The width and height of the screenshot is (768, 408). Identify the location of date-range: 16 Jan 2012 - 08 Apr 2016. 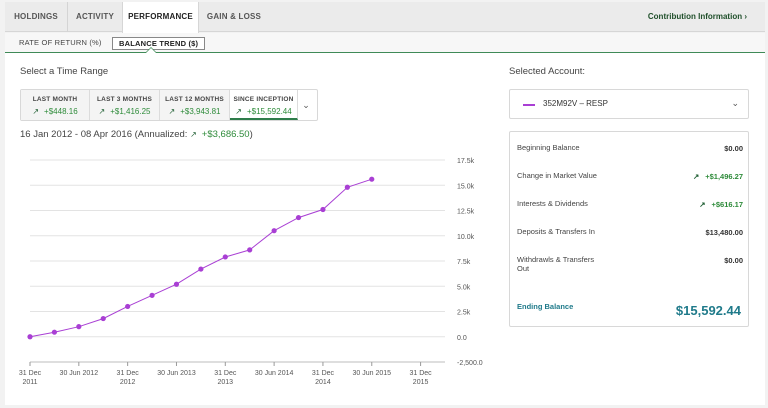
(76, 134).